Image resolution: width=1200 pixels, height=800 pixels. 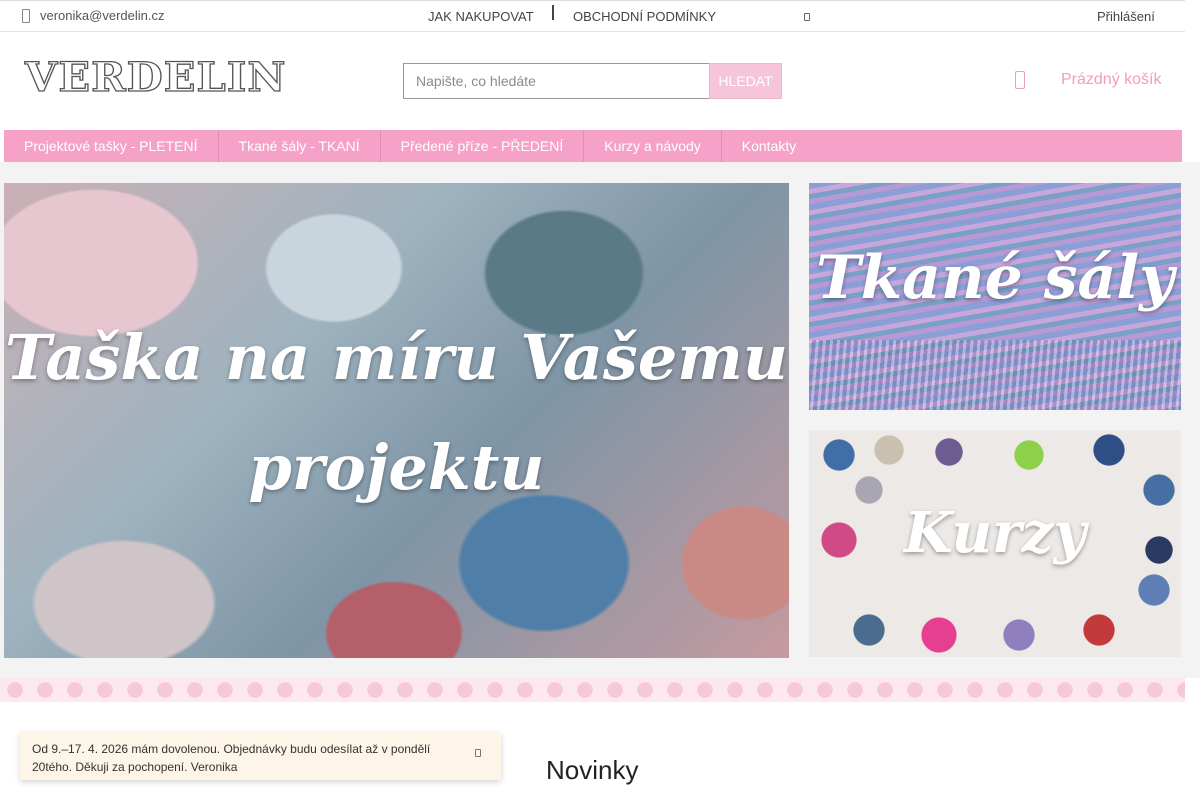 I want to click on divider, so click(x=553, y=12).